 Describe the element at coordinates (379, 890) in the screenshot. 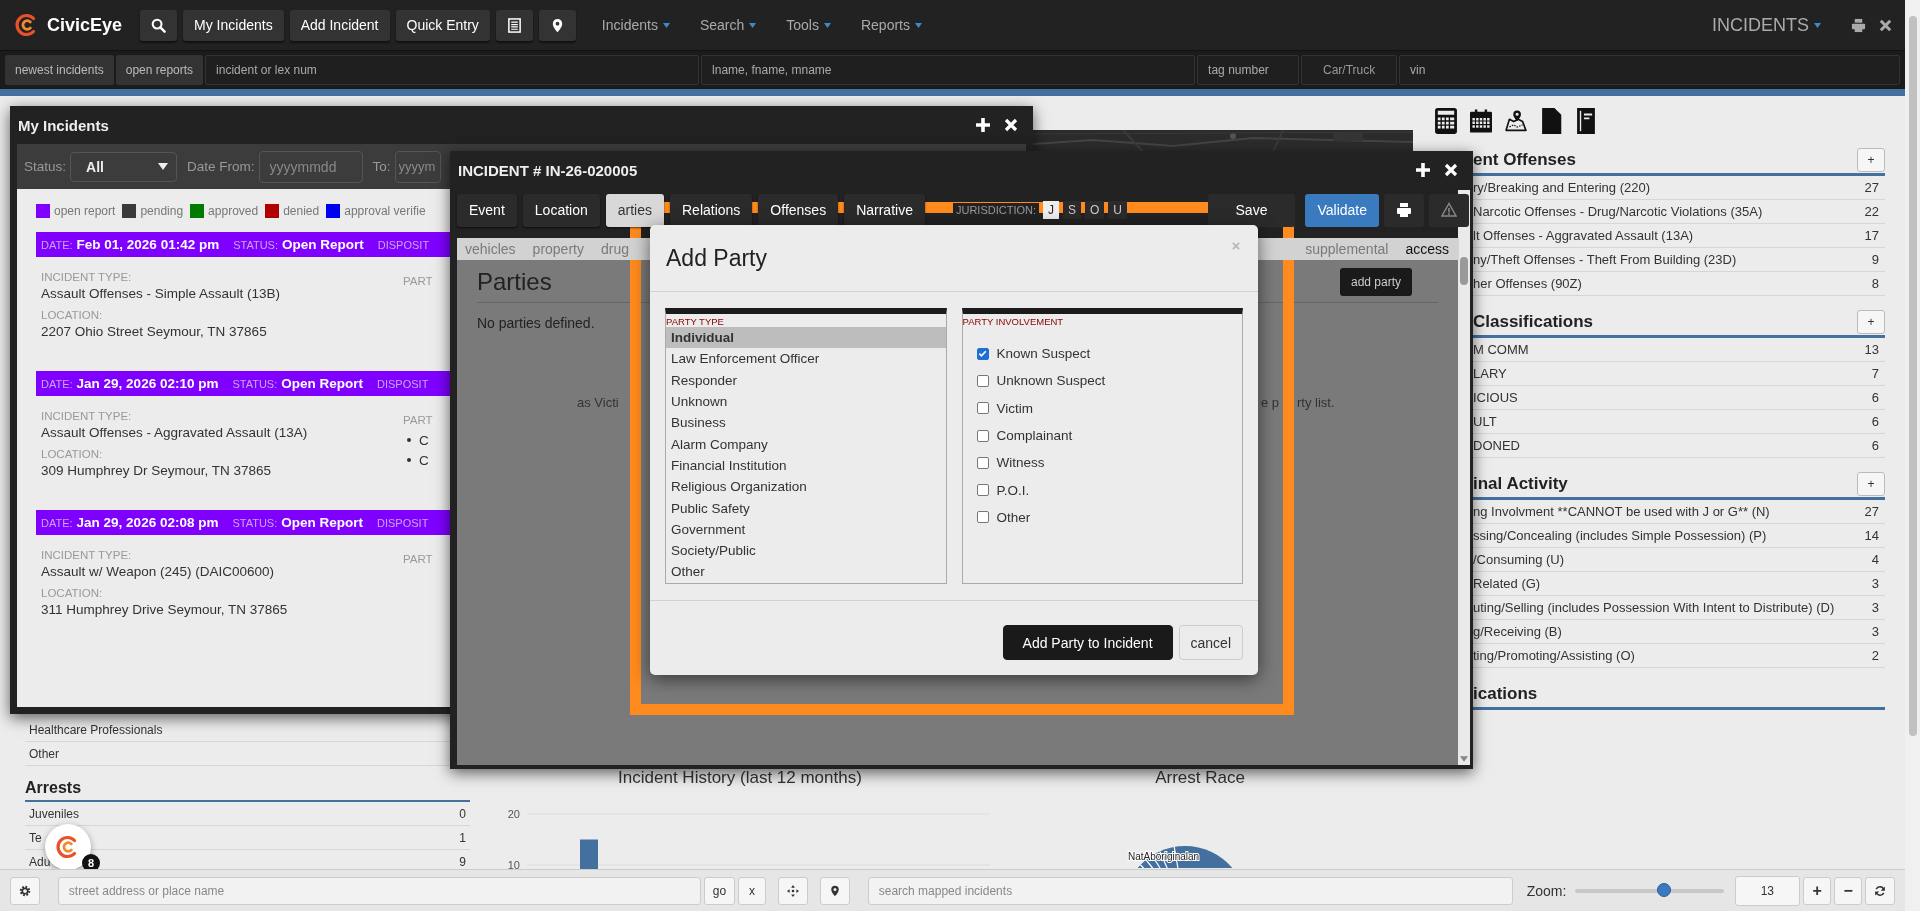

I see `address-field: street address or place name` at that location.